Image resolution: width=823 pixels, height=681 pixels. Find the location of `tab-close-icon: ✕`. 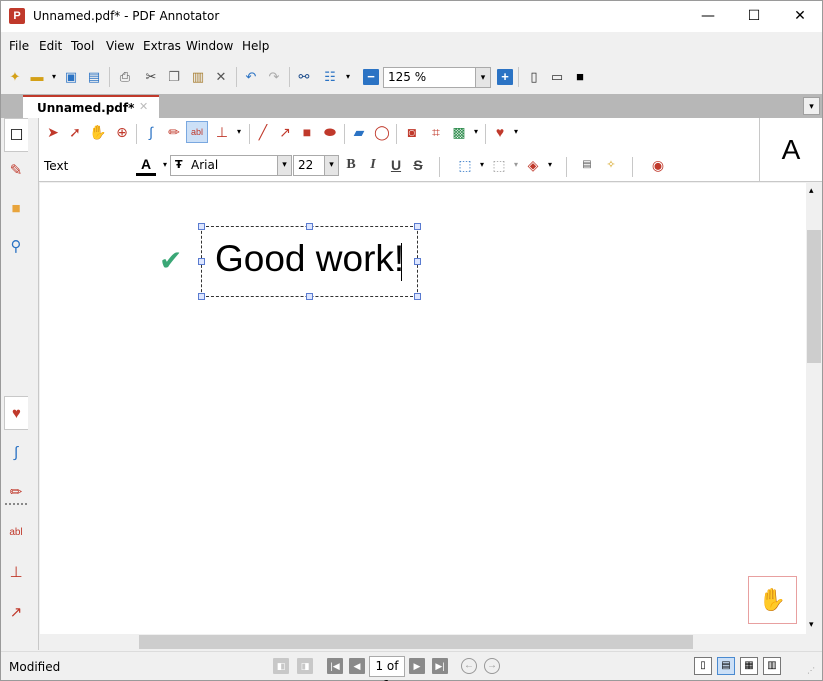

tab-close-icon: ✕ is located at coordinates (143, 106).